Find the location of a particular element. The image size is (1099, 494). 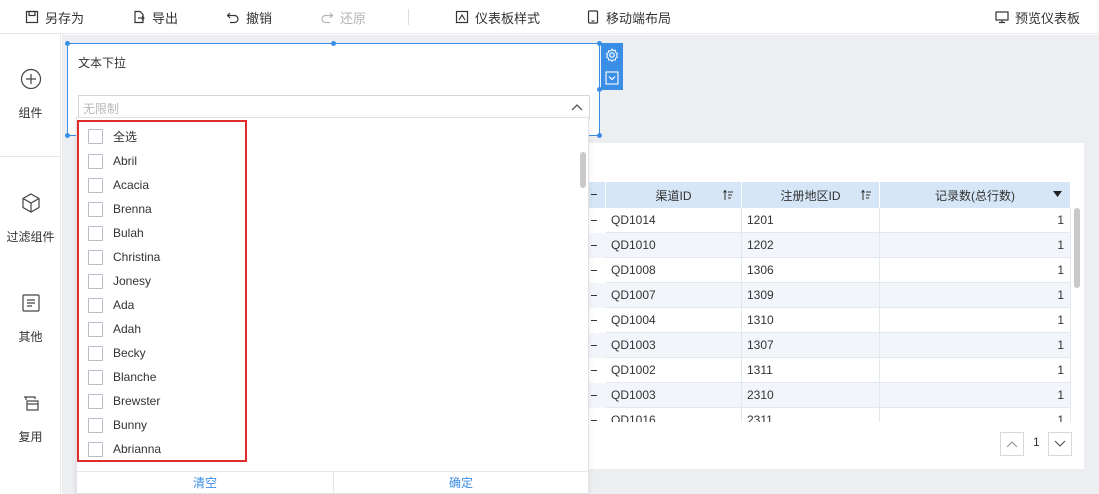

widget-collapse-button is located at coordinates (612, 78).